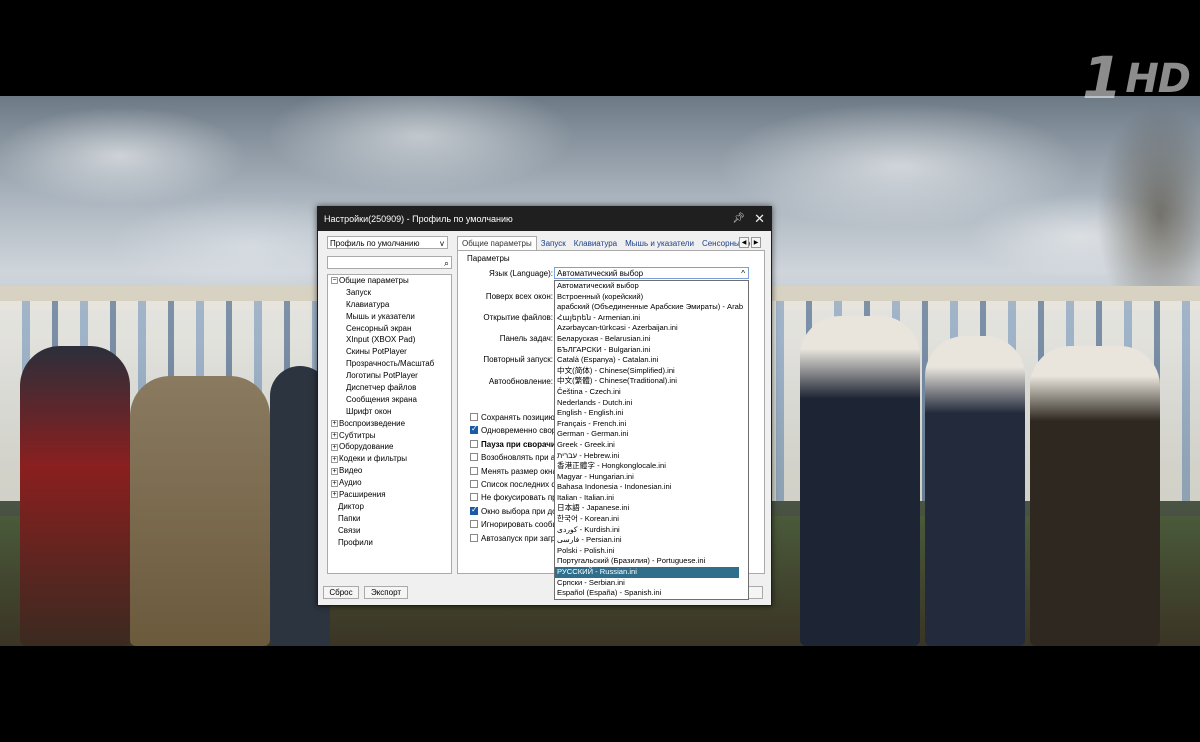 The image size is (1200, 742). What do you see at coordinates (651, 519) in the screenshot?
I see `language-option: 한국어 - Korean.ini` at bounding box center [651, 519].